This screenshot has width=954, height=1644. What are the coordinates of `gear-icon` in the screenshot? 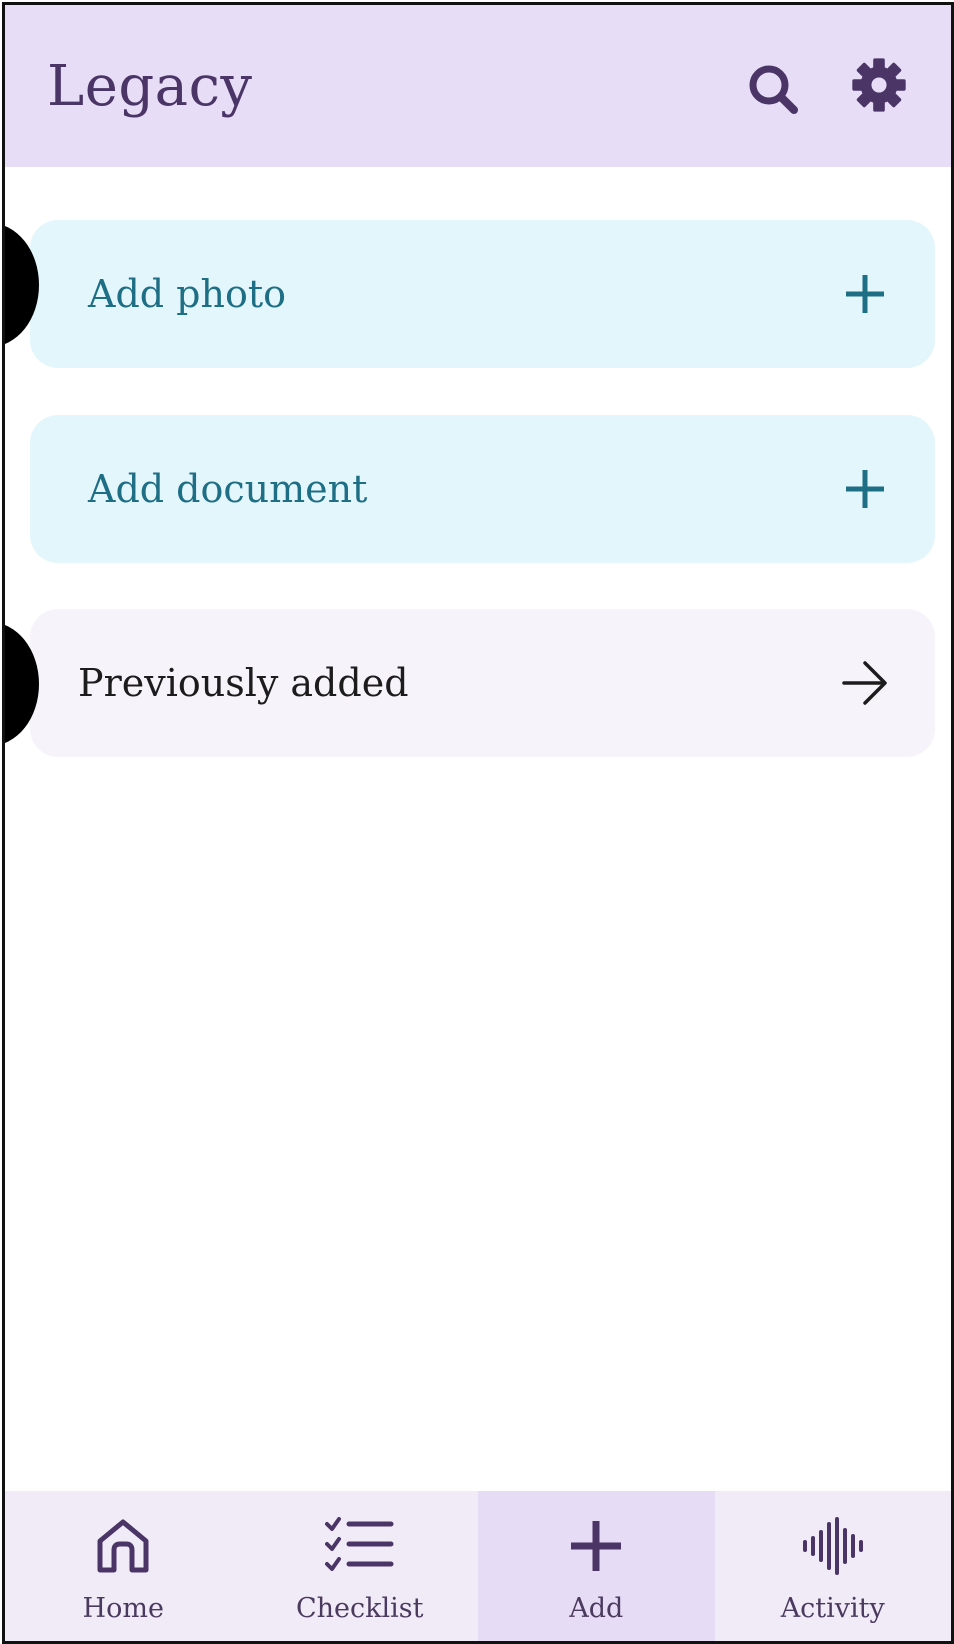 It's located at (879, 85).